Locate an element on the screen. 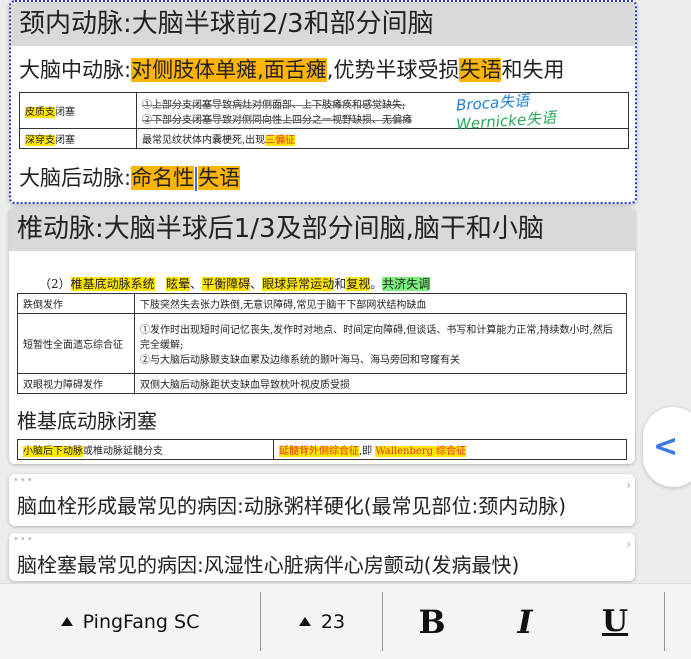 The width and height of the screenshot is (691, 659). table-cell-label: 皮质支闭塞 is located at coordinates (78, 110).